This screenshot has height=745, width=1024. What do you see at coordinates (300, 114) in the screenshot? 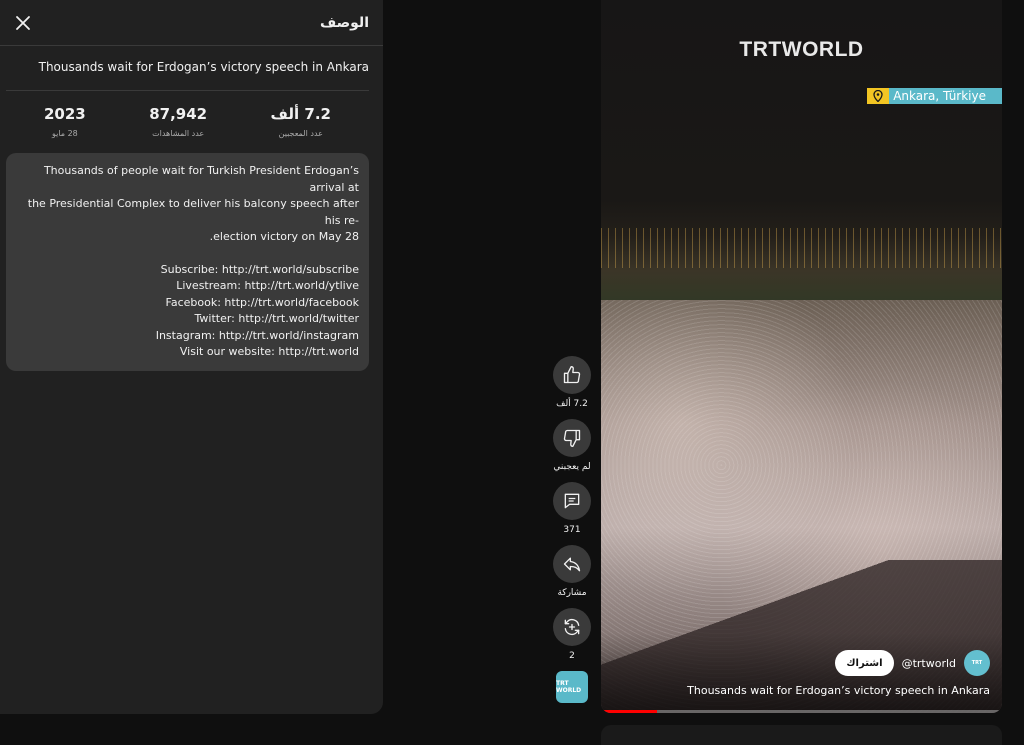
I see `stat-value: 7.2 ألف` at bounding box center [300, 114].